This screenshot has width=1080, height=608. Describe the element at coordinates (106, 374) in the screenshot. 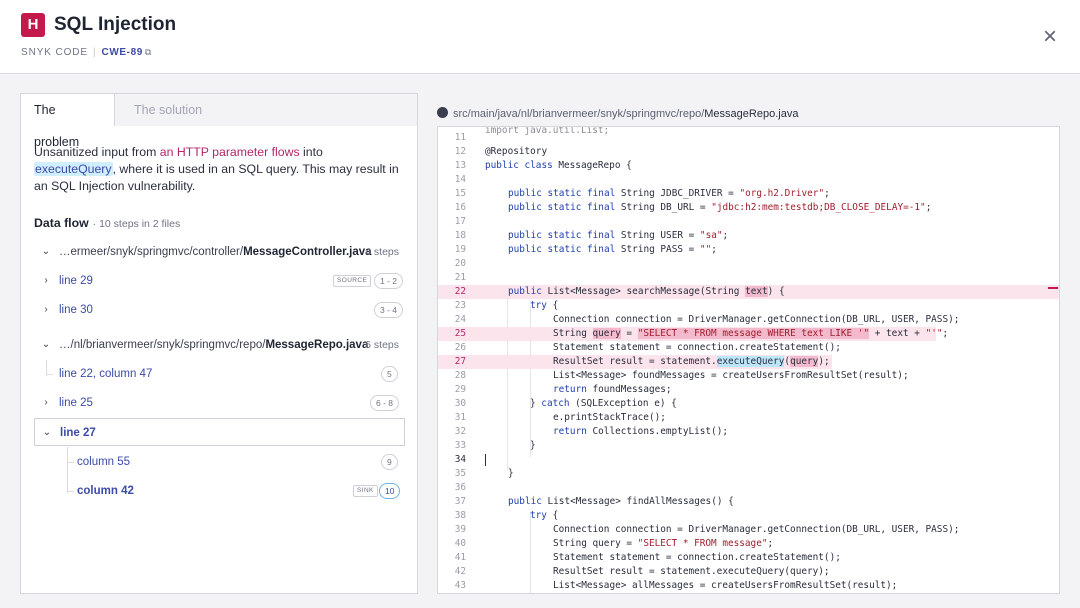

I see `step-location-label: line 22, column 47` at that location.